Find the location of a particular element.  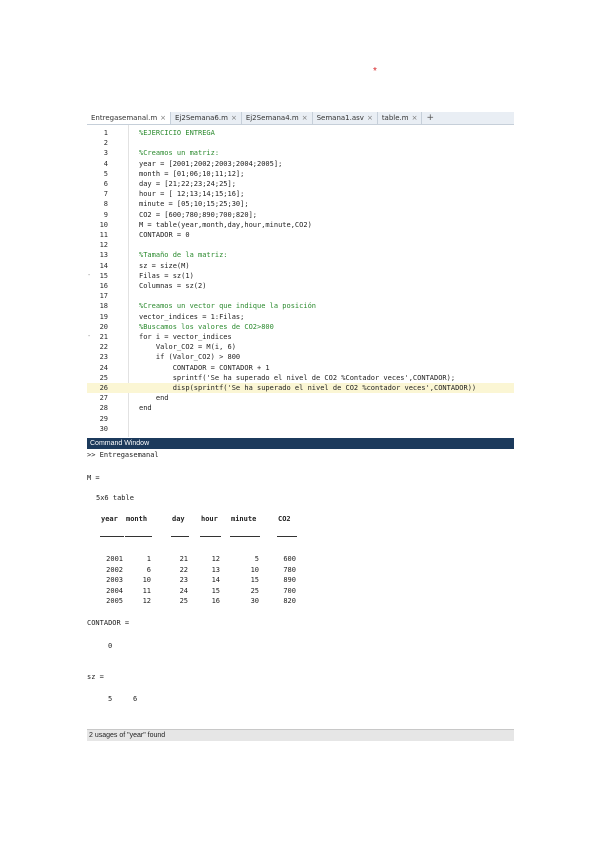

code-text: end is located at coordinates (145, 408).